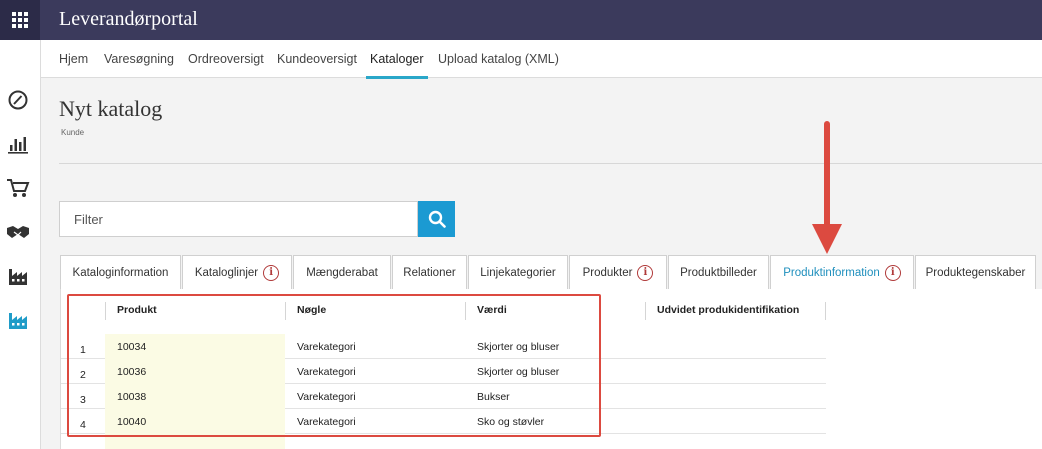 The height and width of the screenshot is (449, 1042). Describe the element at coordinates (238, 219) in the screenshot. I see `filter-input` at that location.